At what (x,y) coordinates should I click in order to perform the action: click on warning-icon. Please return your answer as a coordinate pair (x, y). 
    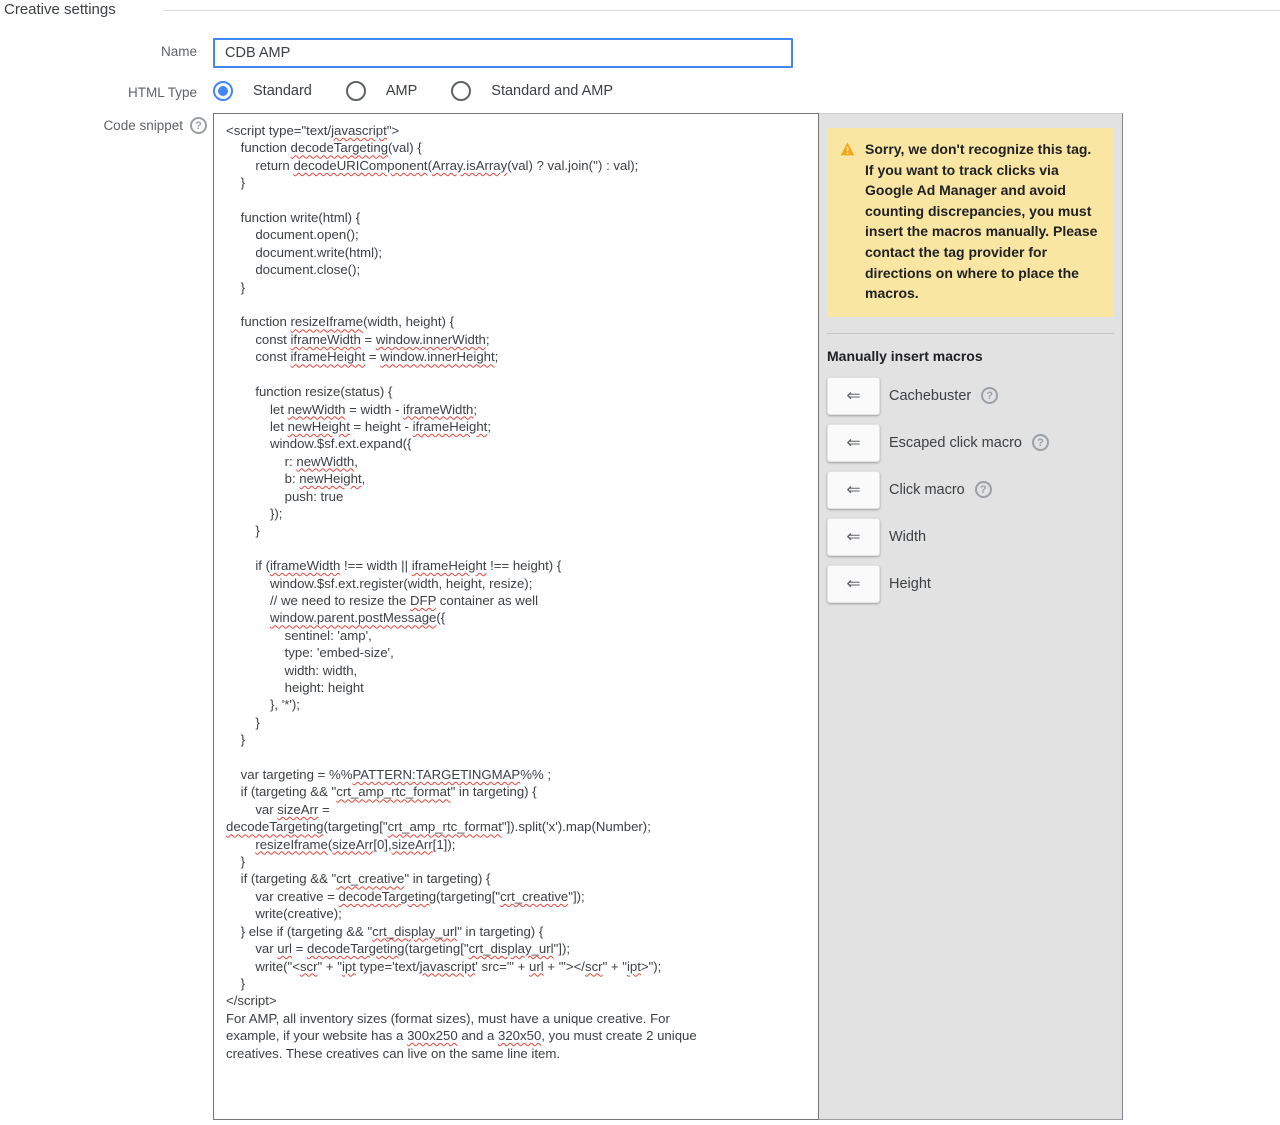
    Looking at the image, I should click on (847, 149).